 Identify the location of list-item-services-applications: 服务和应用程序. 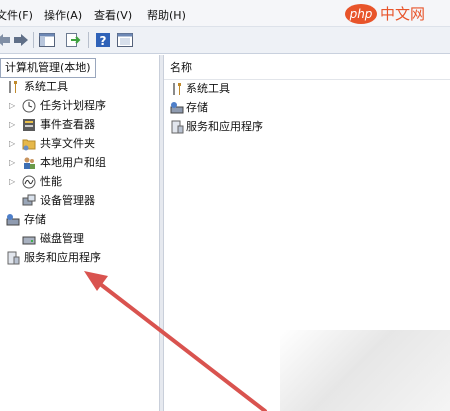
(303, 127).